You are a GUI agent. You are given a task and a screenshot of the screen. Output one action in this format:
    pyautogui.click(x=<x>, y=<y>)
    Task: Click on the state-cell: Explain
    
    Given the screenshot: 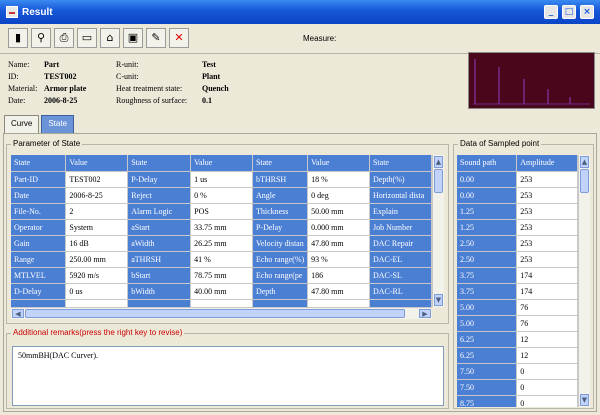 What is the action you would take?
    pyautogui.click(x=400, y=211)
    